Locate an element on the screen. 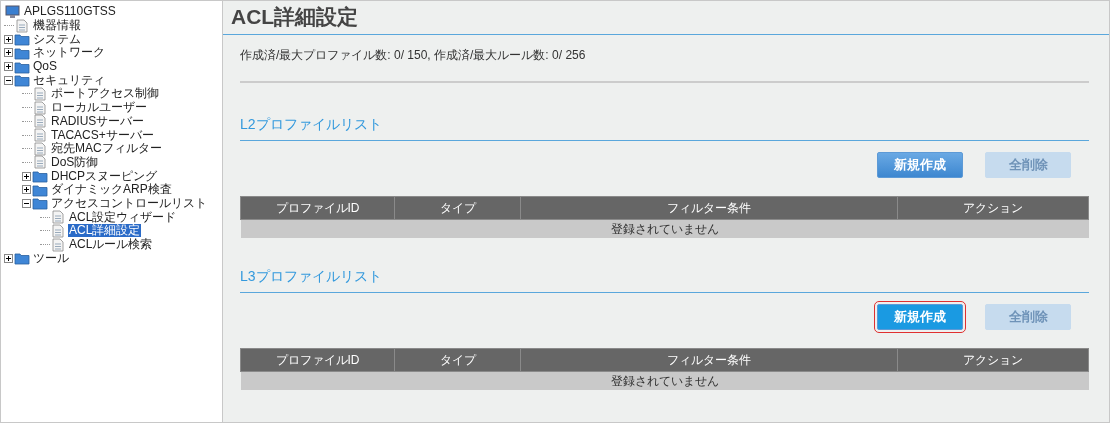  tree-item: システム is located at coordinates (57, 39).